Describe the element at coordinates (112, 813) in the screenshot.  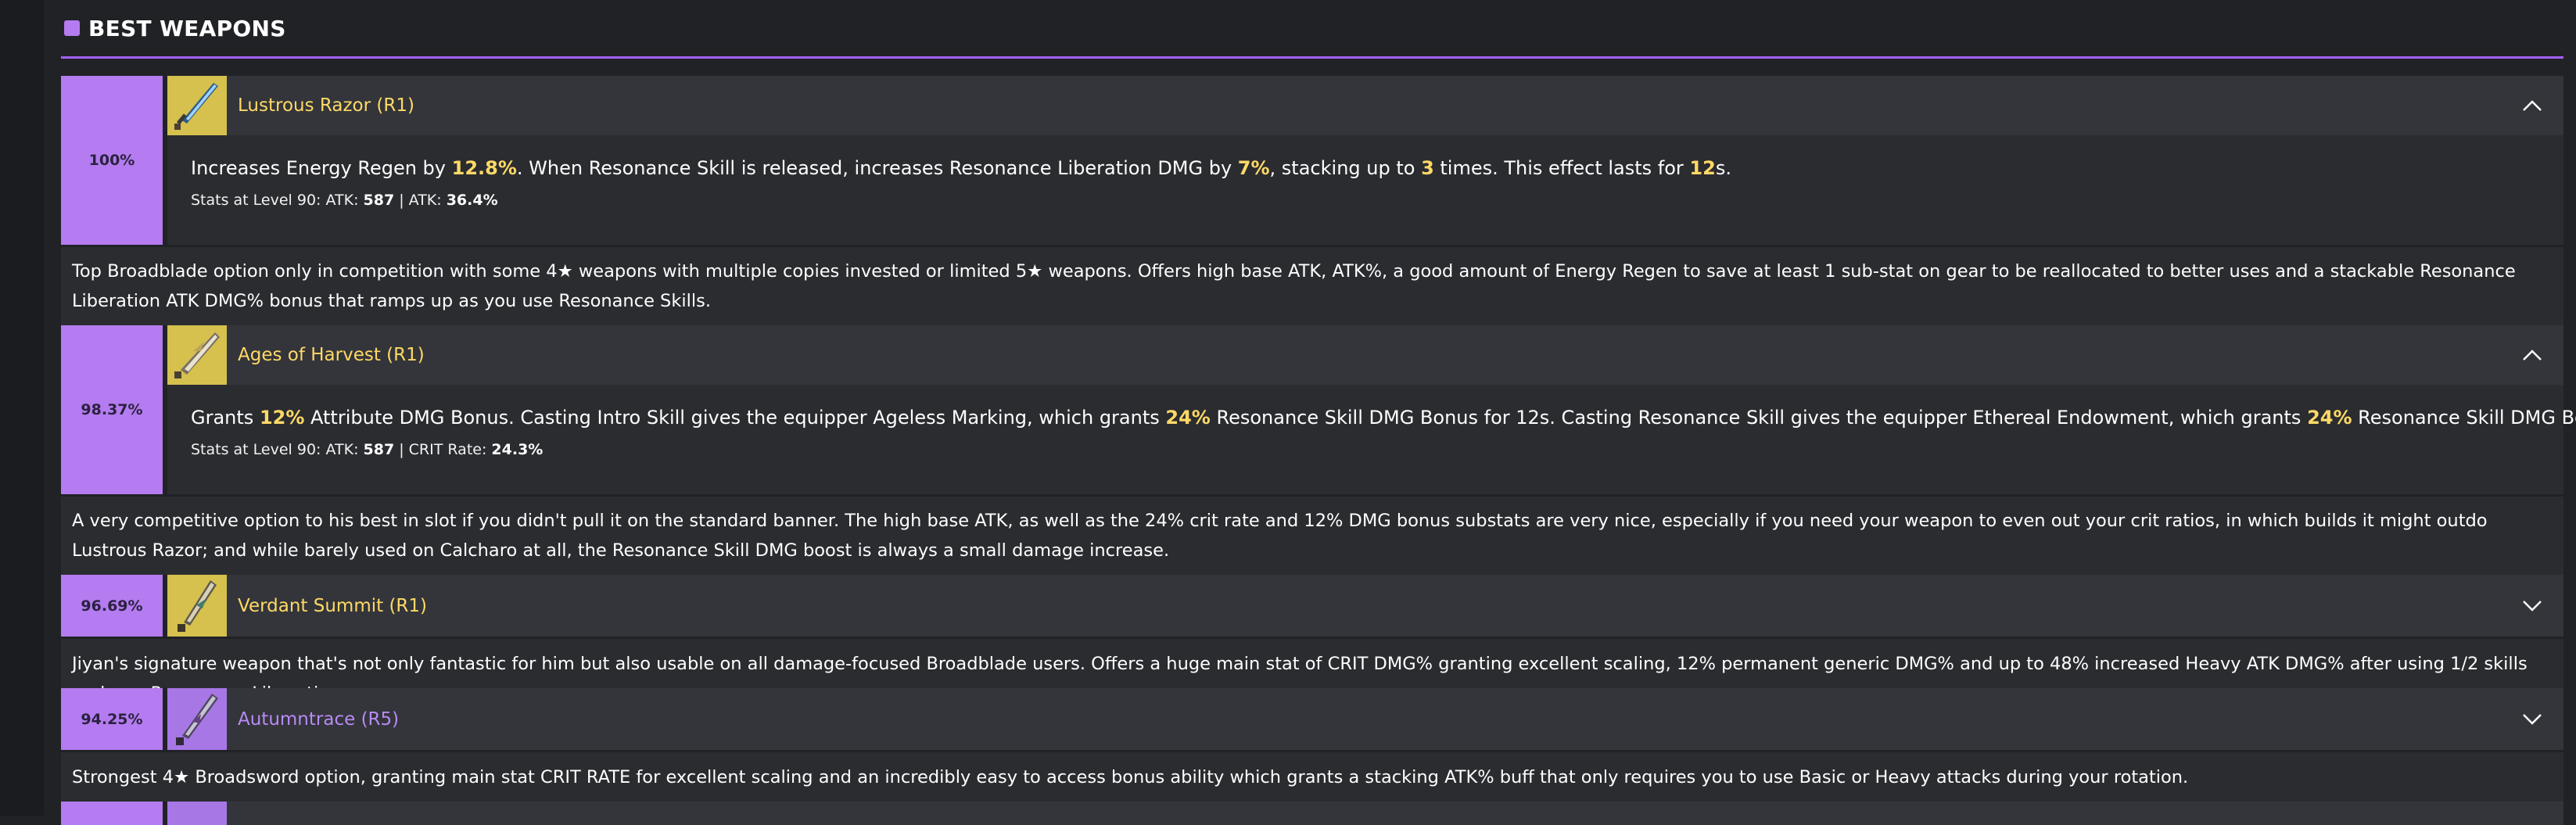
I see `weapon-percent-partial` at that location.